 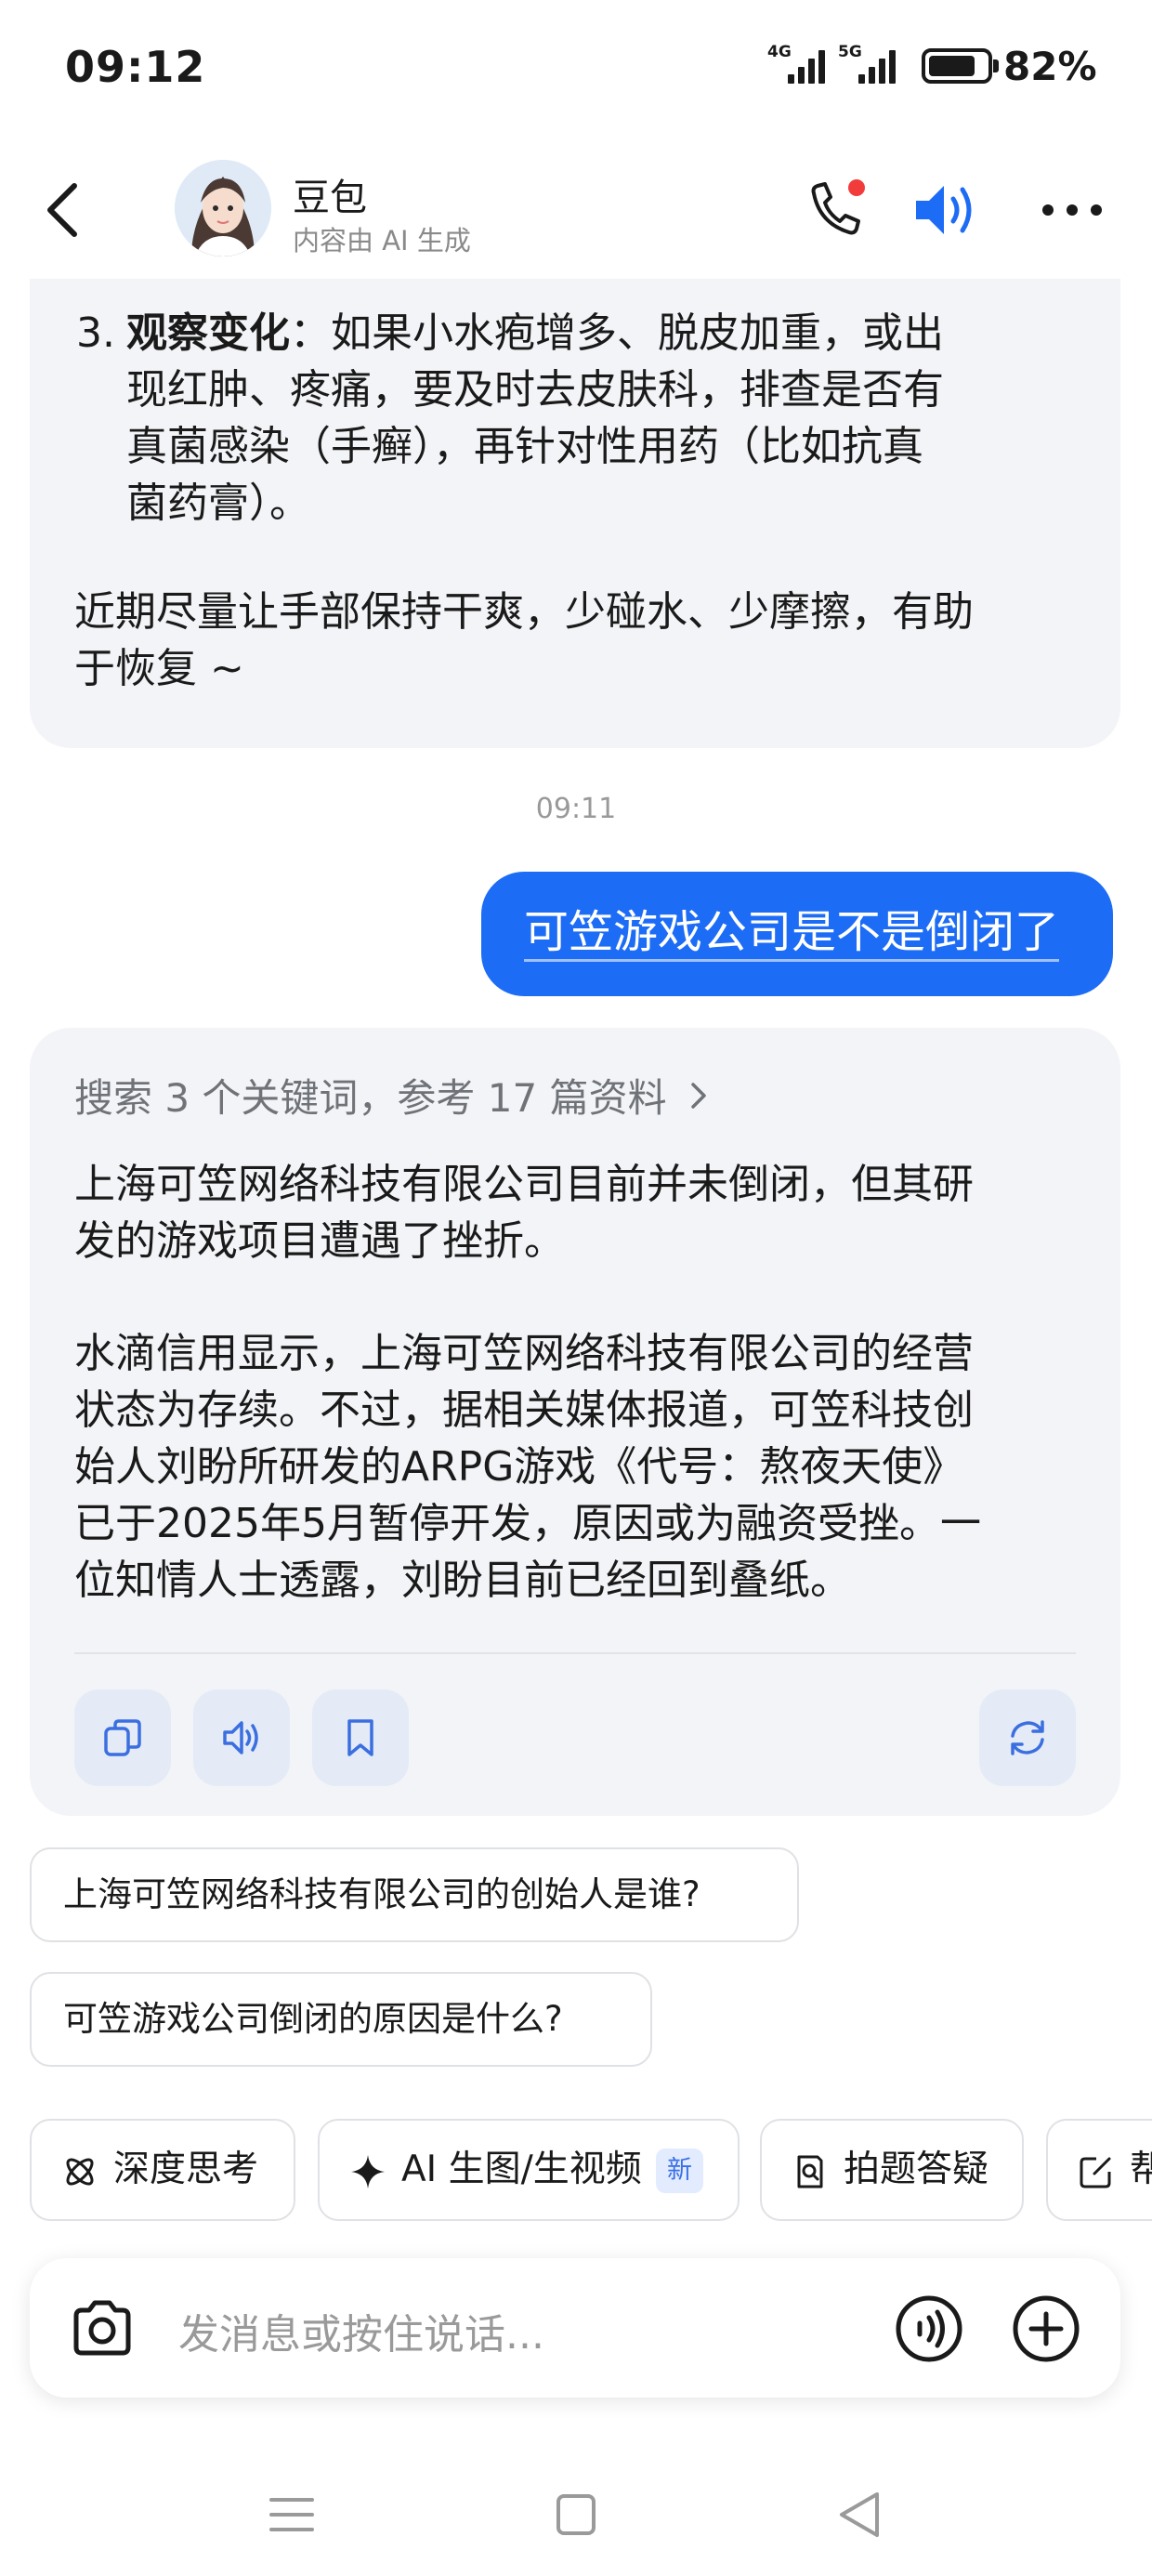 I want to click on status-time: 09:12, so click(x=135, y=67).